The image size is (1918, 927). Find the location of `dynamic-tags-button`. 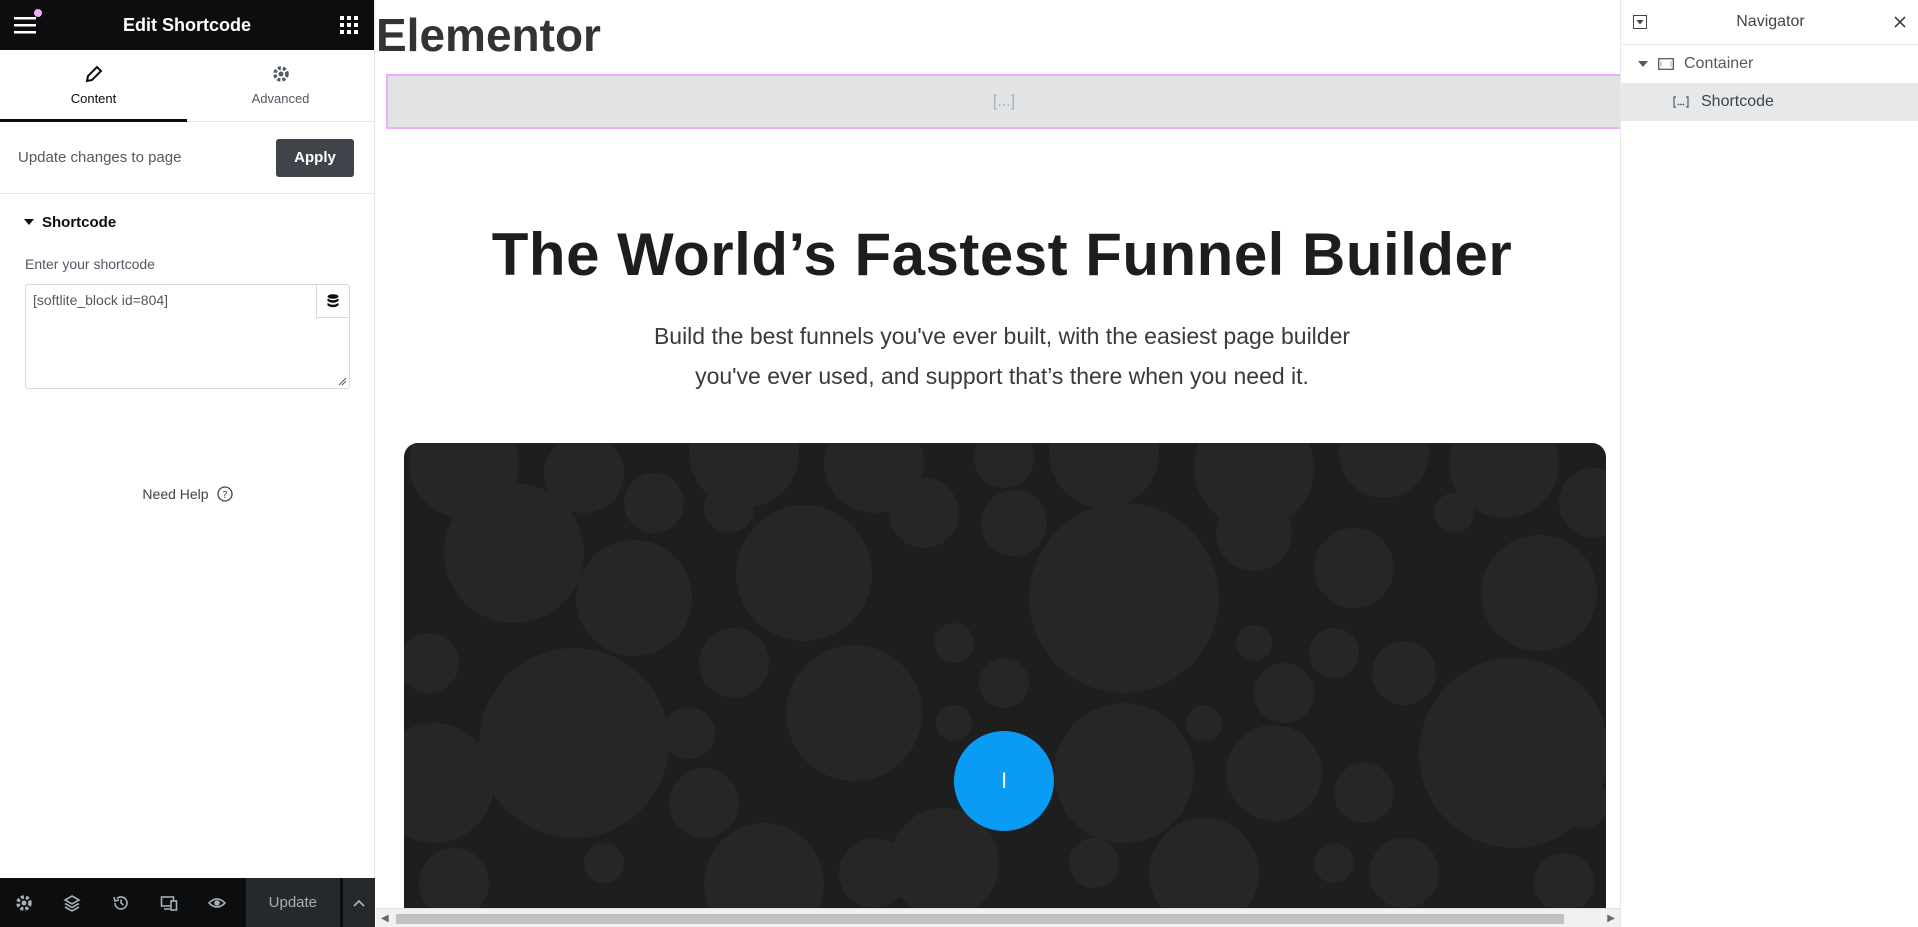

dynamic-tags-button is located at coordinates (332, 301).